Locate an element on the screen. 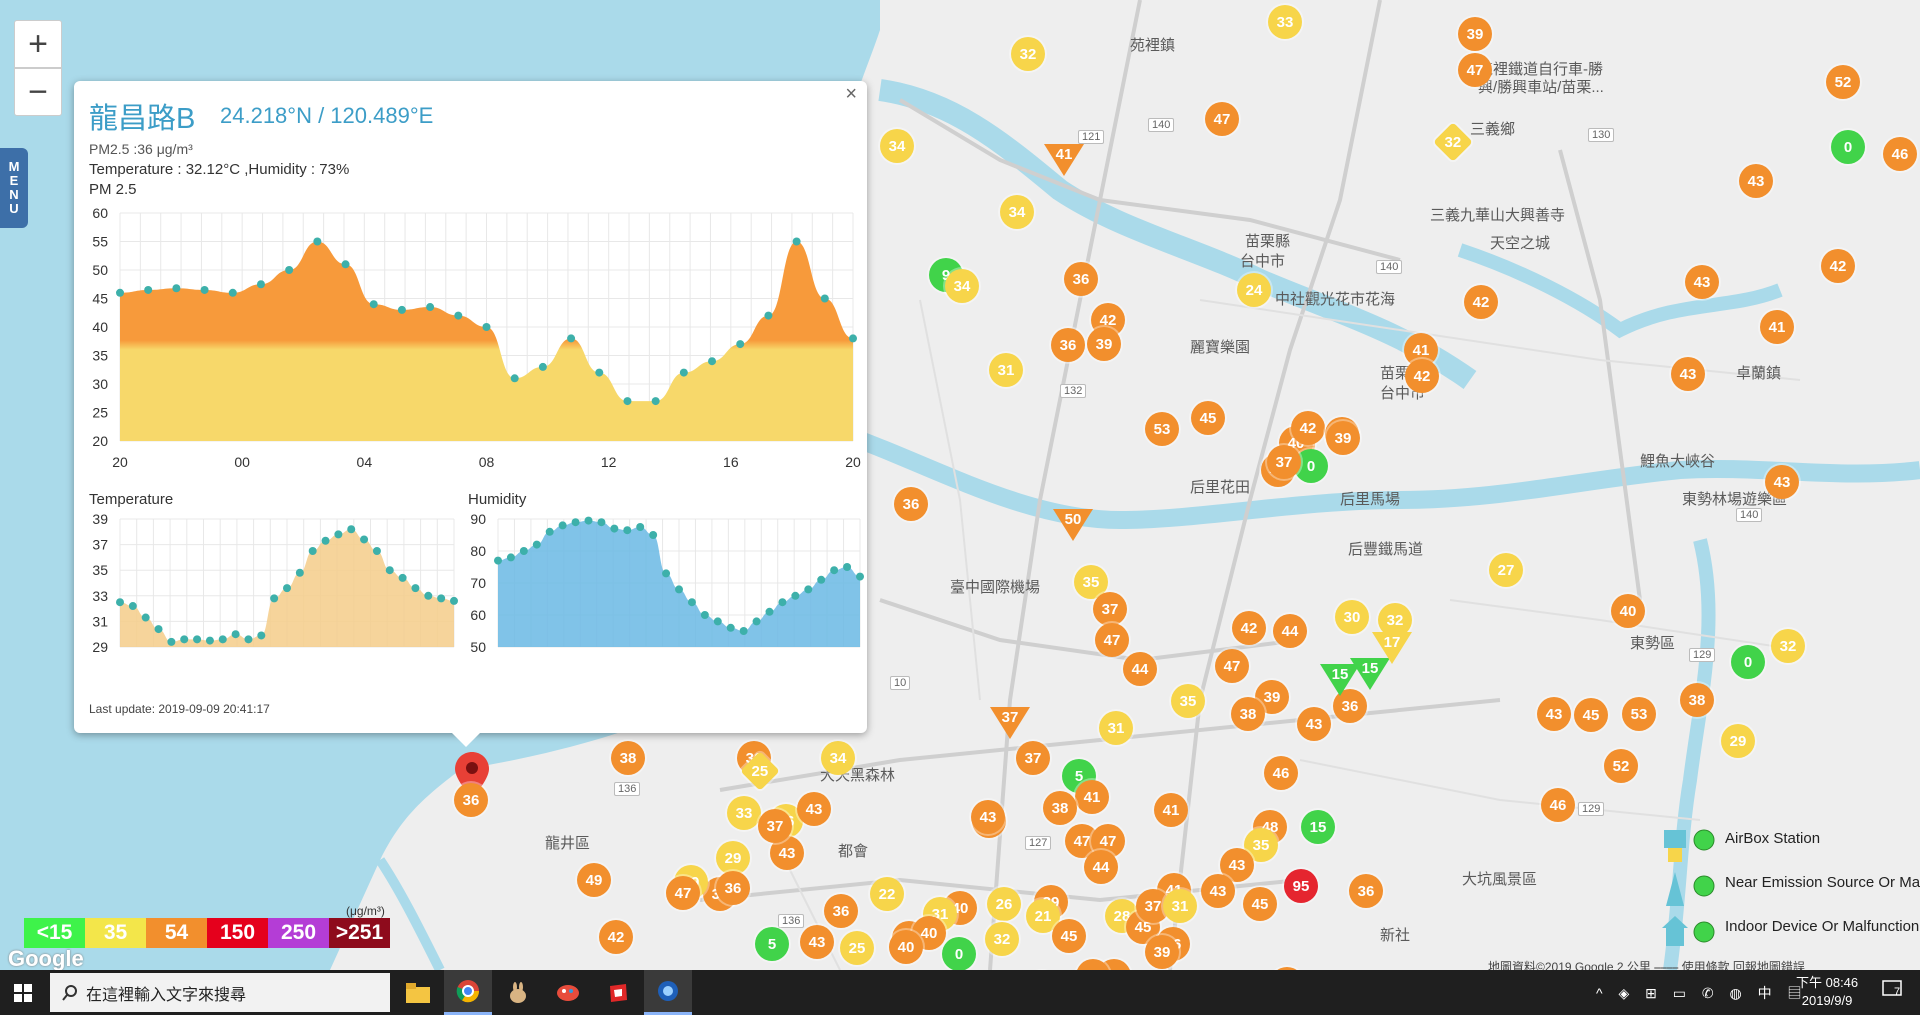 This screenshot has width=1920, height=1015. taskbar-search: 在這裡輸入文字來搜尋 is located at coordinates (220, 992).